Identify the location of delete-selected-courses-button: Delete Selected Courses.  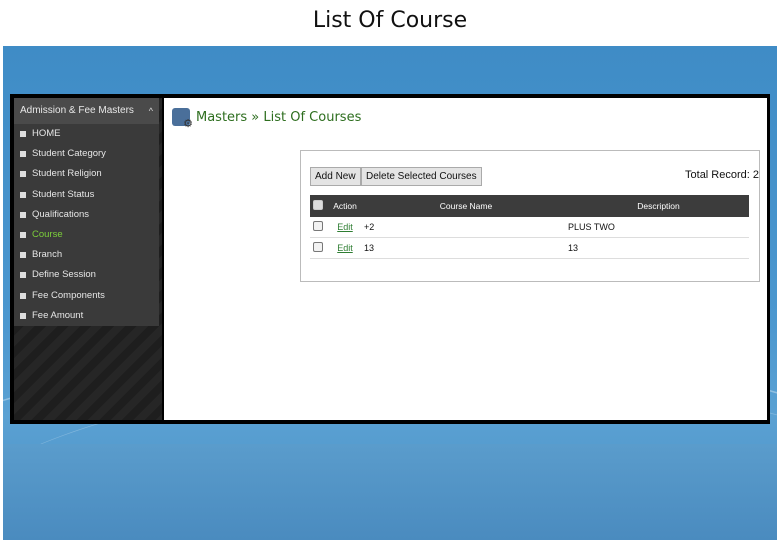
(421, 176).